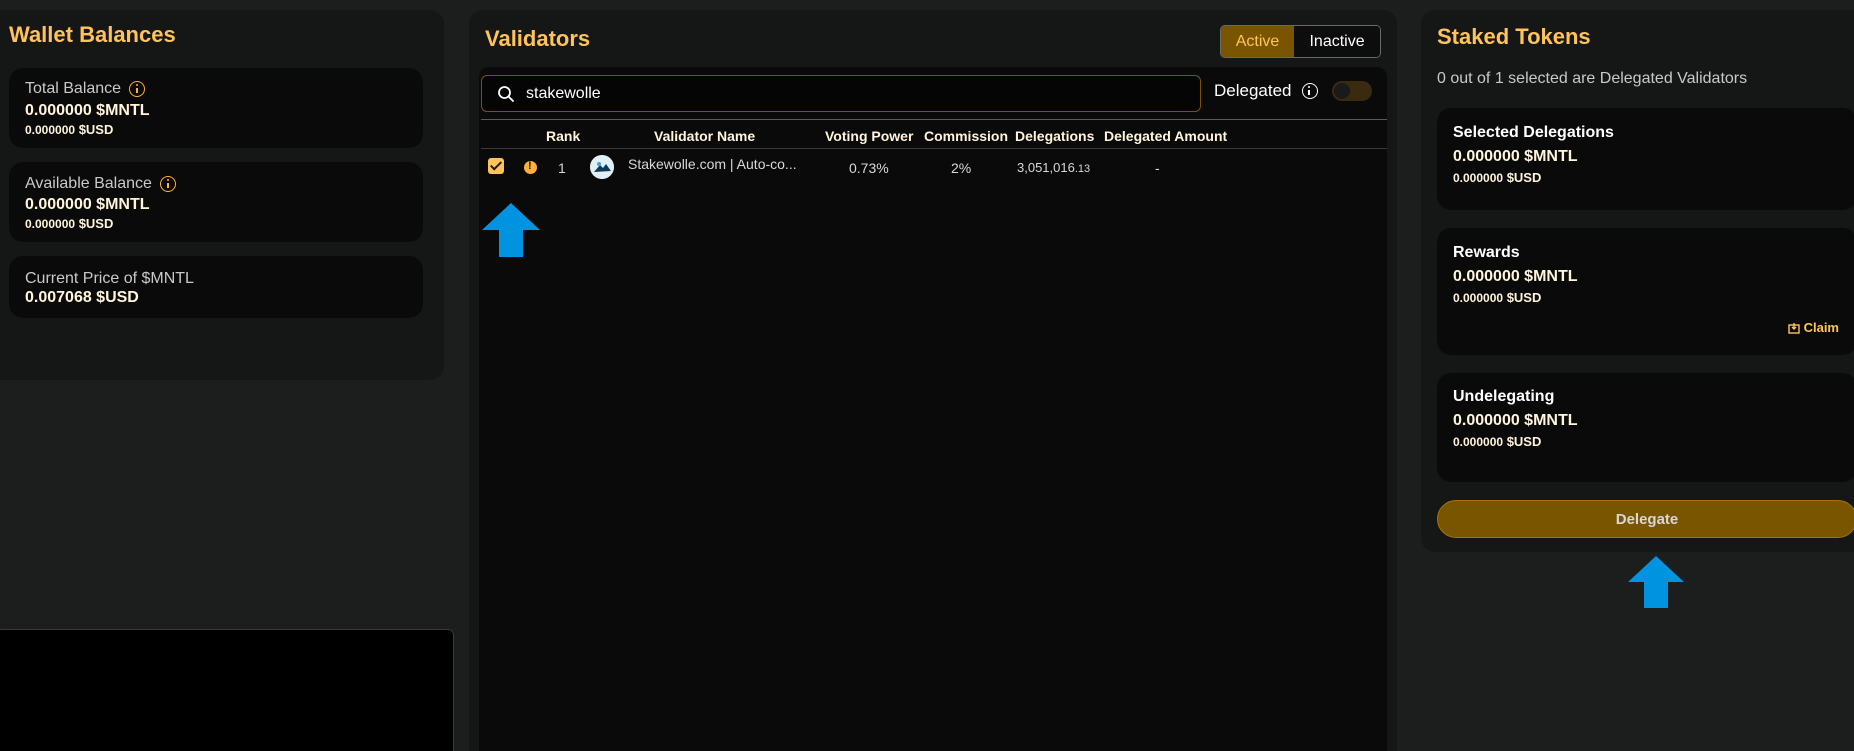 The image size is (1854, 751). Describe the element at coordinates (69, 223) in the screenshot. I see `available-balance-usd: 0.000000 $USD` at that location.